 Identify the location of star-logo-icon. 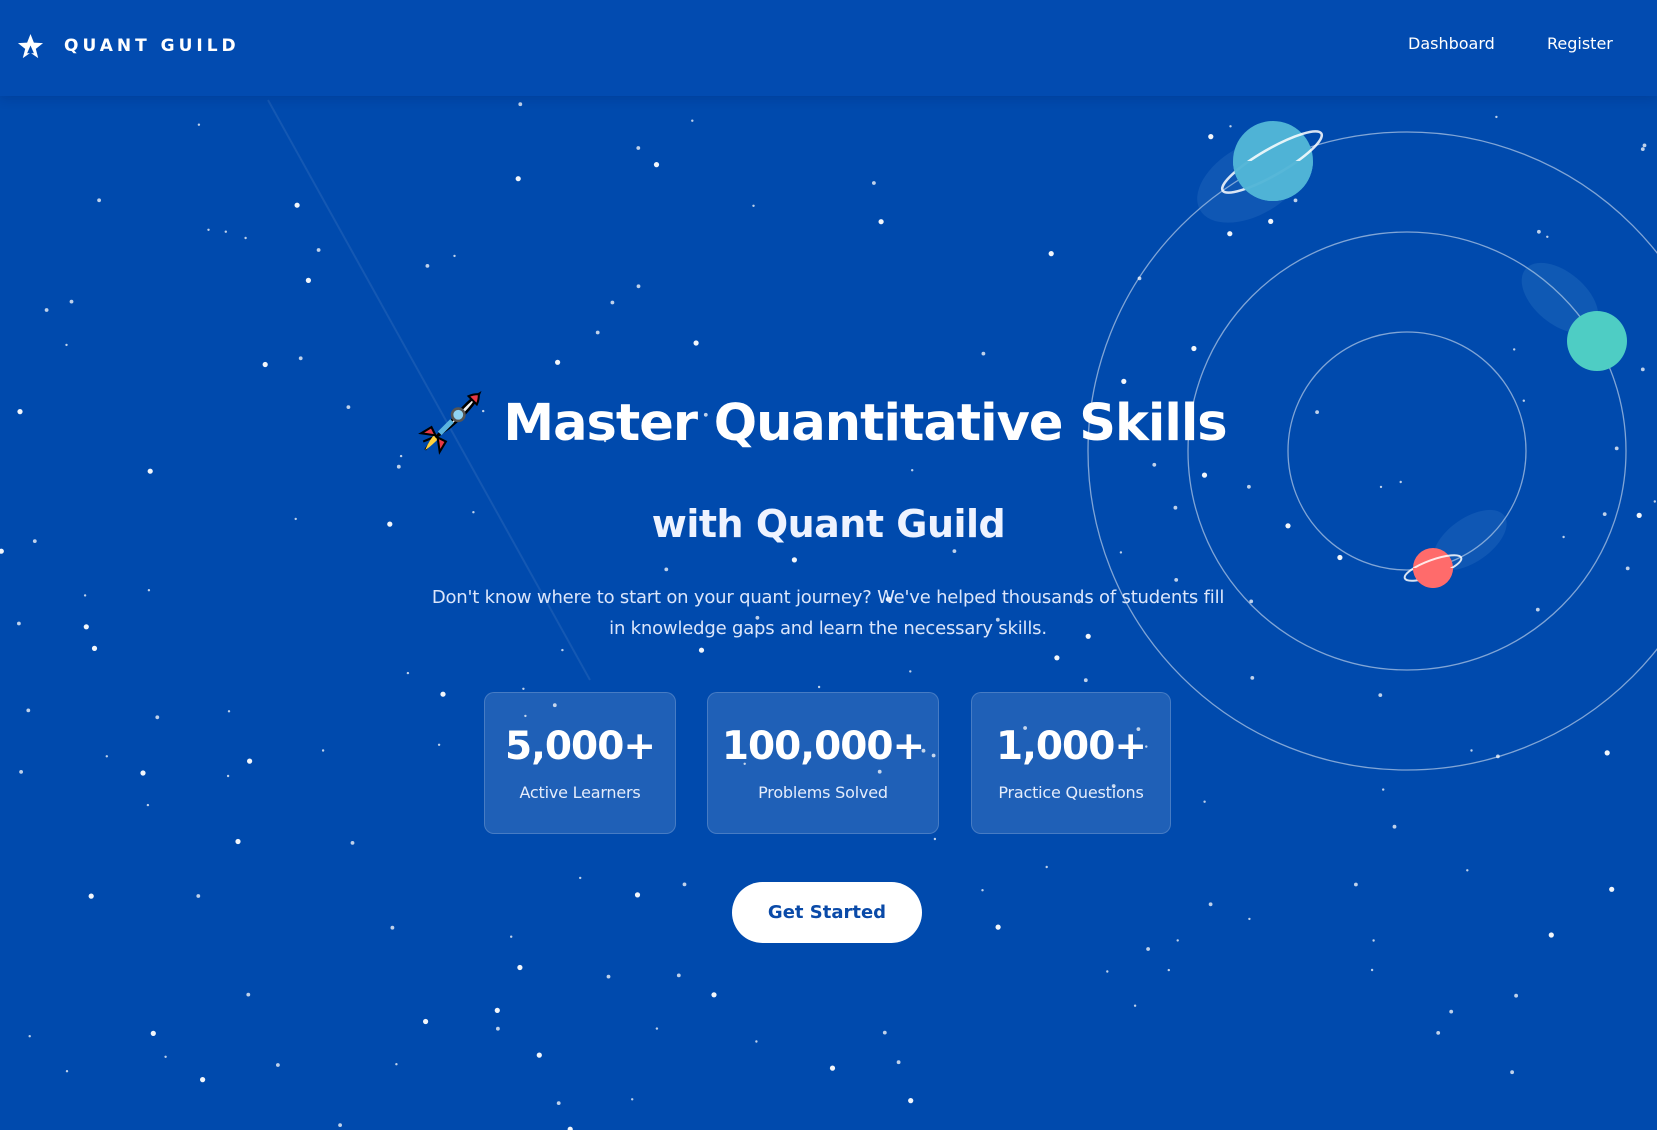
(30, 45).